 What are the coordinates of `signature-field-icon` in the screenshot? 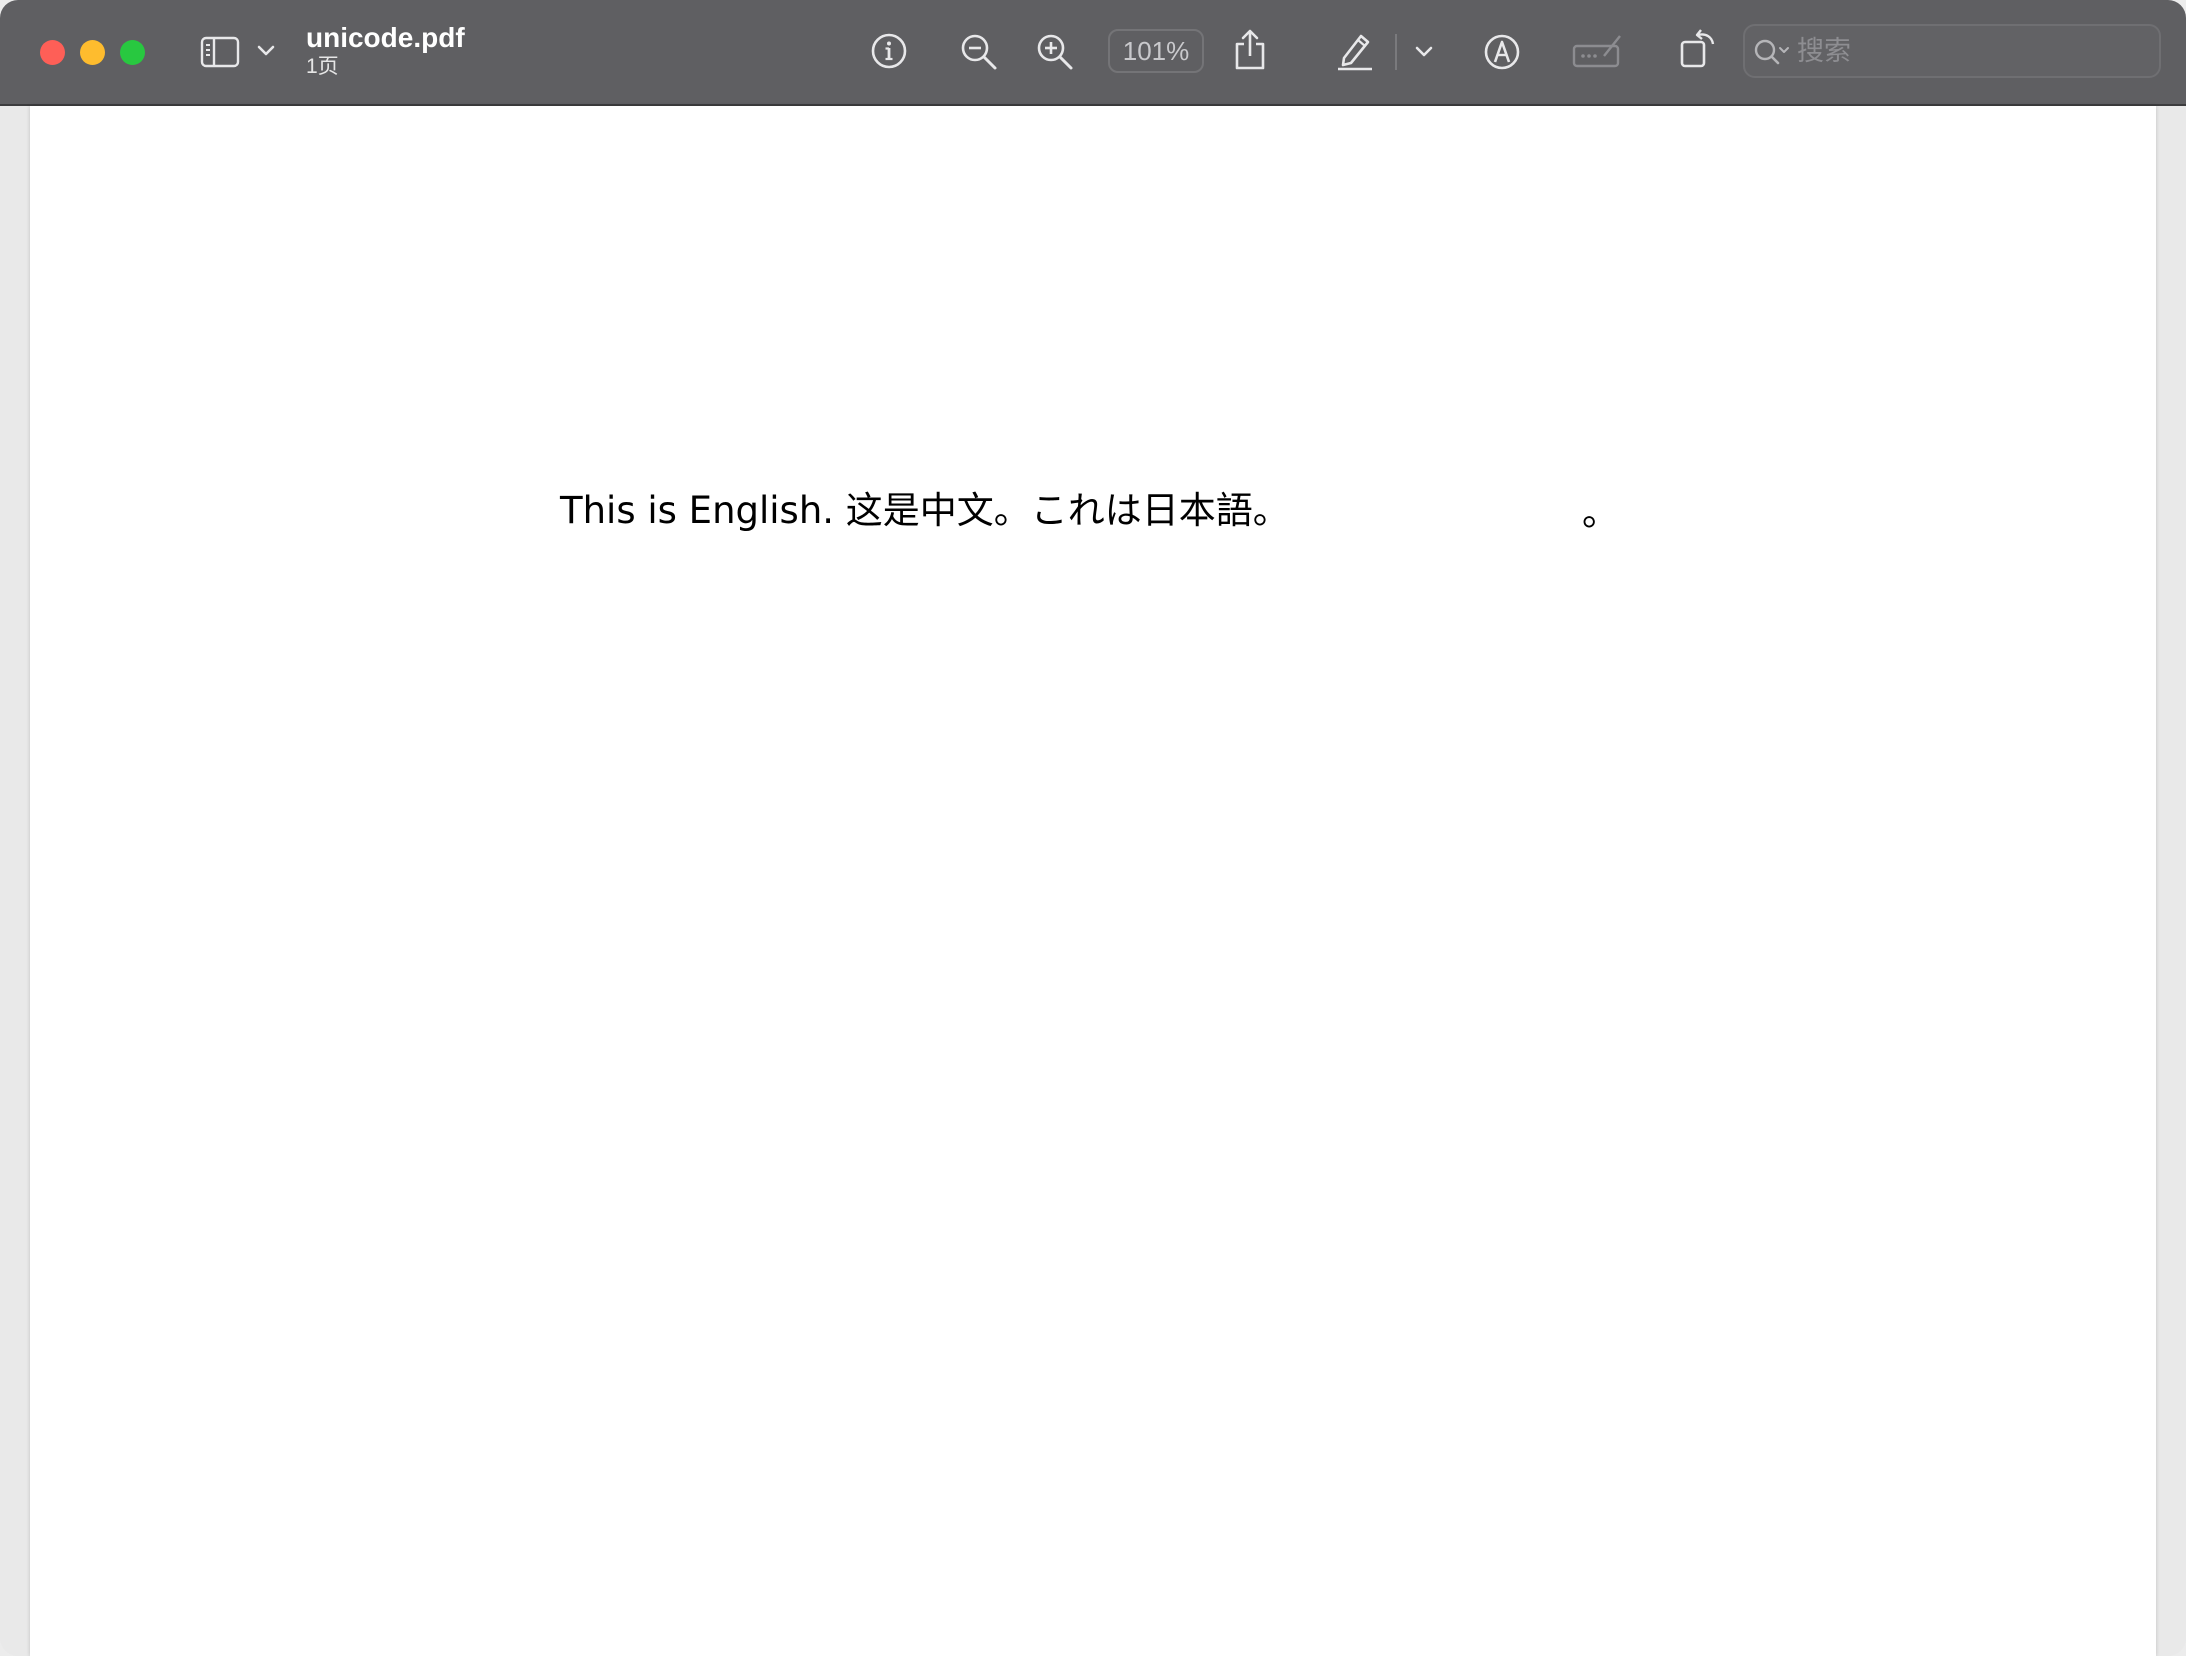 It's located at (1598, 52).